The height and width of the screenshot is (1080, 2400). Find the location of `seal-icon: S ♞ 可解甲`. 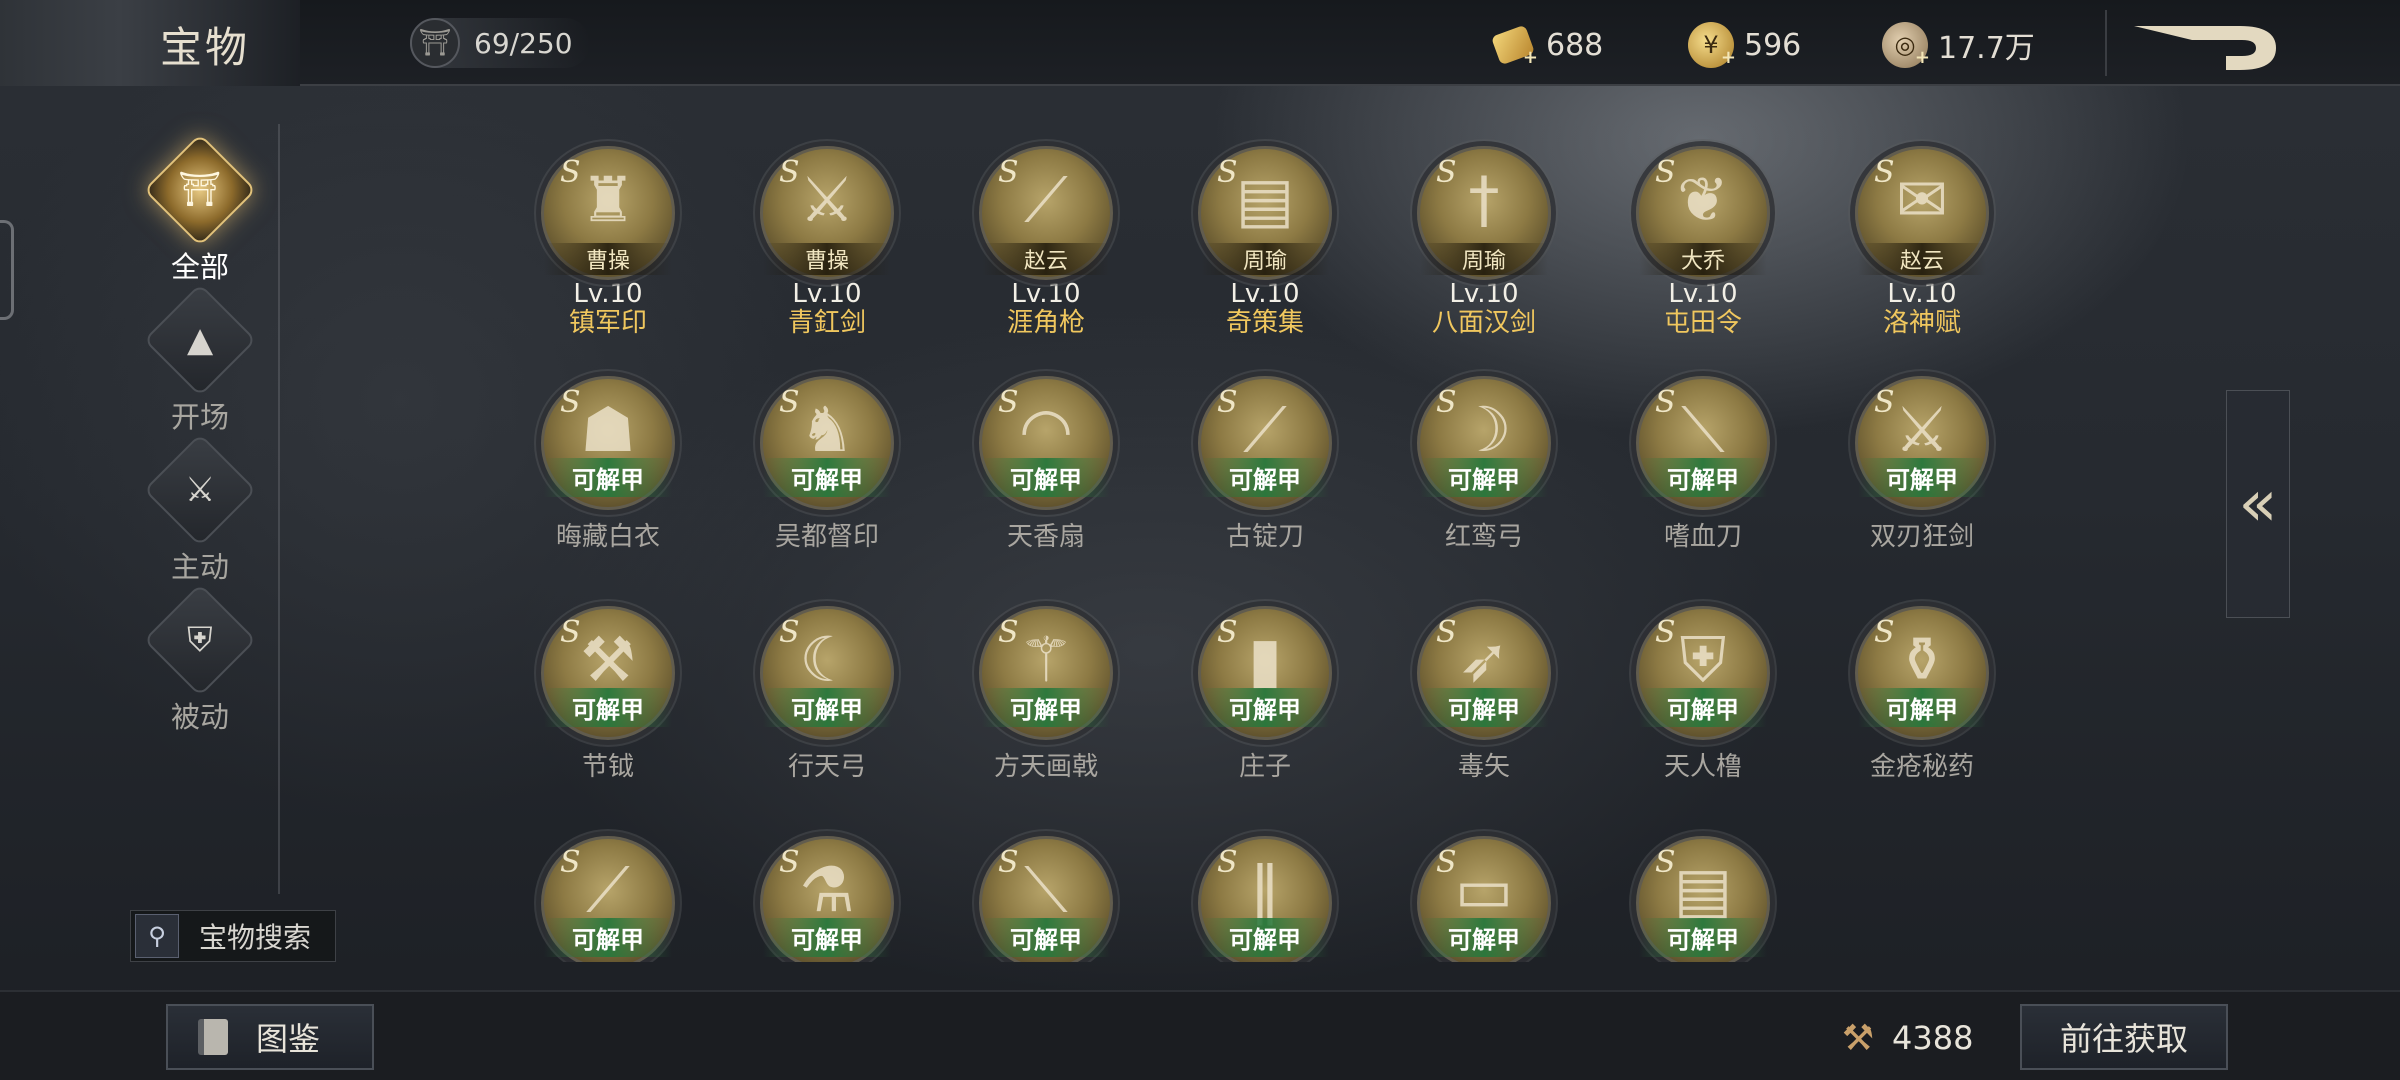

seal-icon: S ♞ 可解甲 is located at coordinates (827, 443).